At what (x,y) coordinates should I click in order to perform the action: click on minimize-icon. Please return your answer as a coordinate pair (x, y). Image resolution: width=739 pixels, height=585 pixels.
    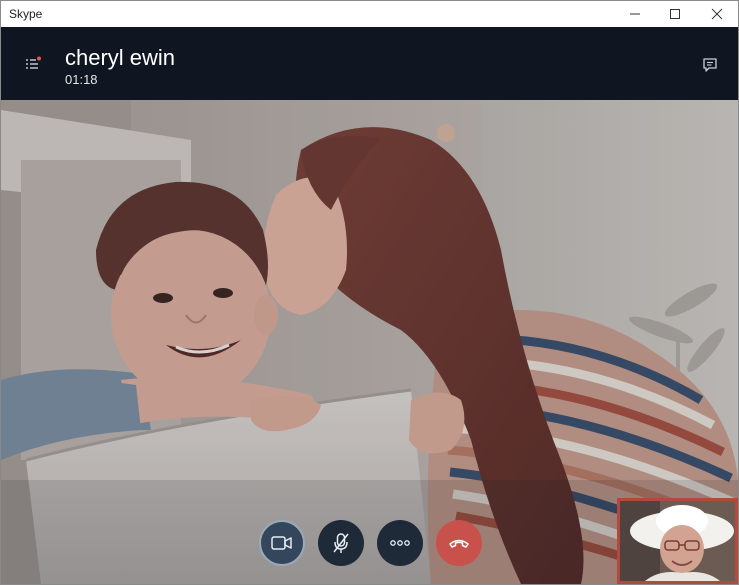
    Looking at the image, I should click on (635, 14).